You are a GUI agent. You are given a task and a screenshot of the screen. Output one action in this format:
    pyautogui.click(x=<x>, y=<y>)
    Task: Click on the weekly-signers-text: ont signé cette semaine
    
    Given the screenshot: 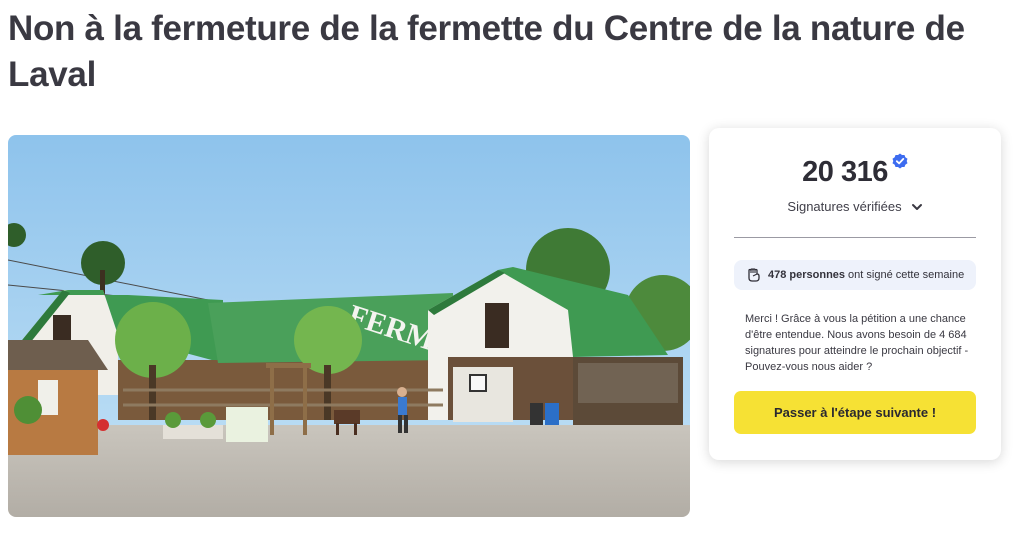 What is the action you would take?
    pyautogui.click(x=906, y=275)
    